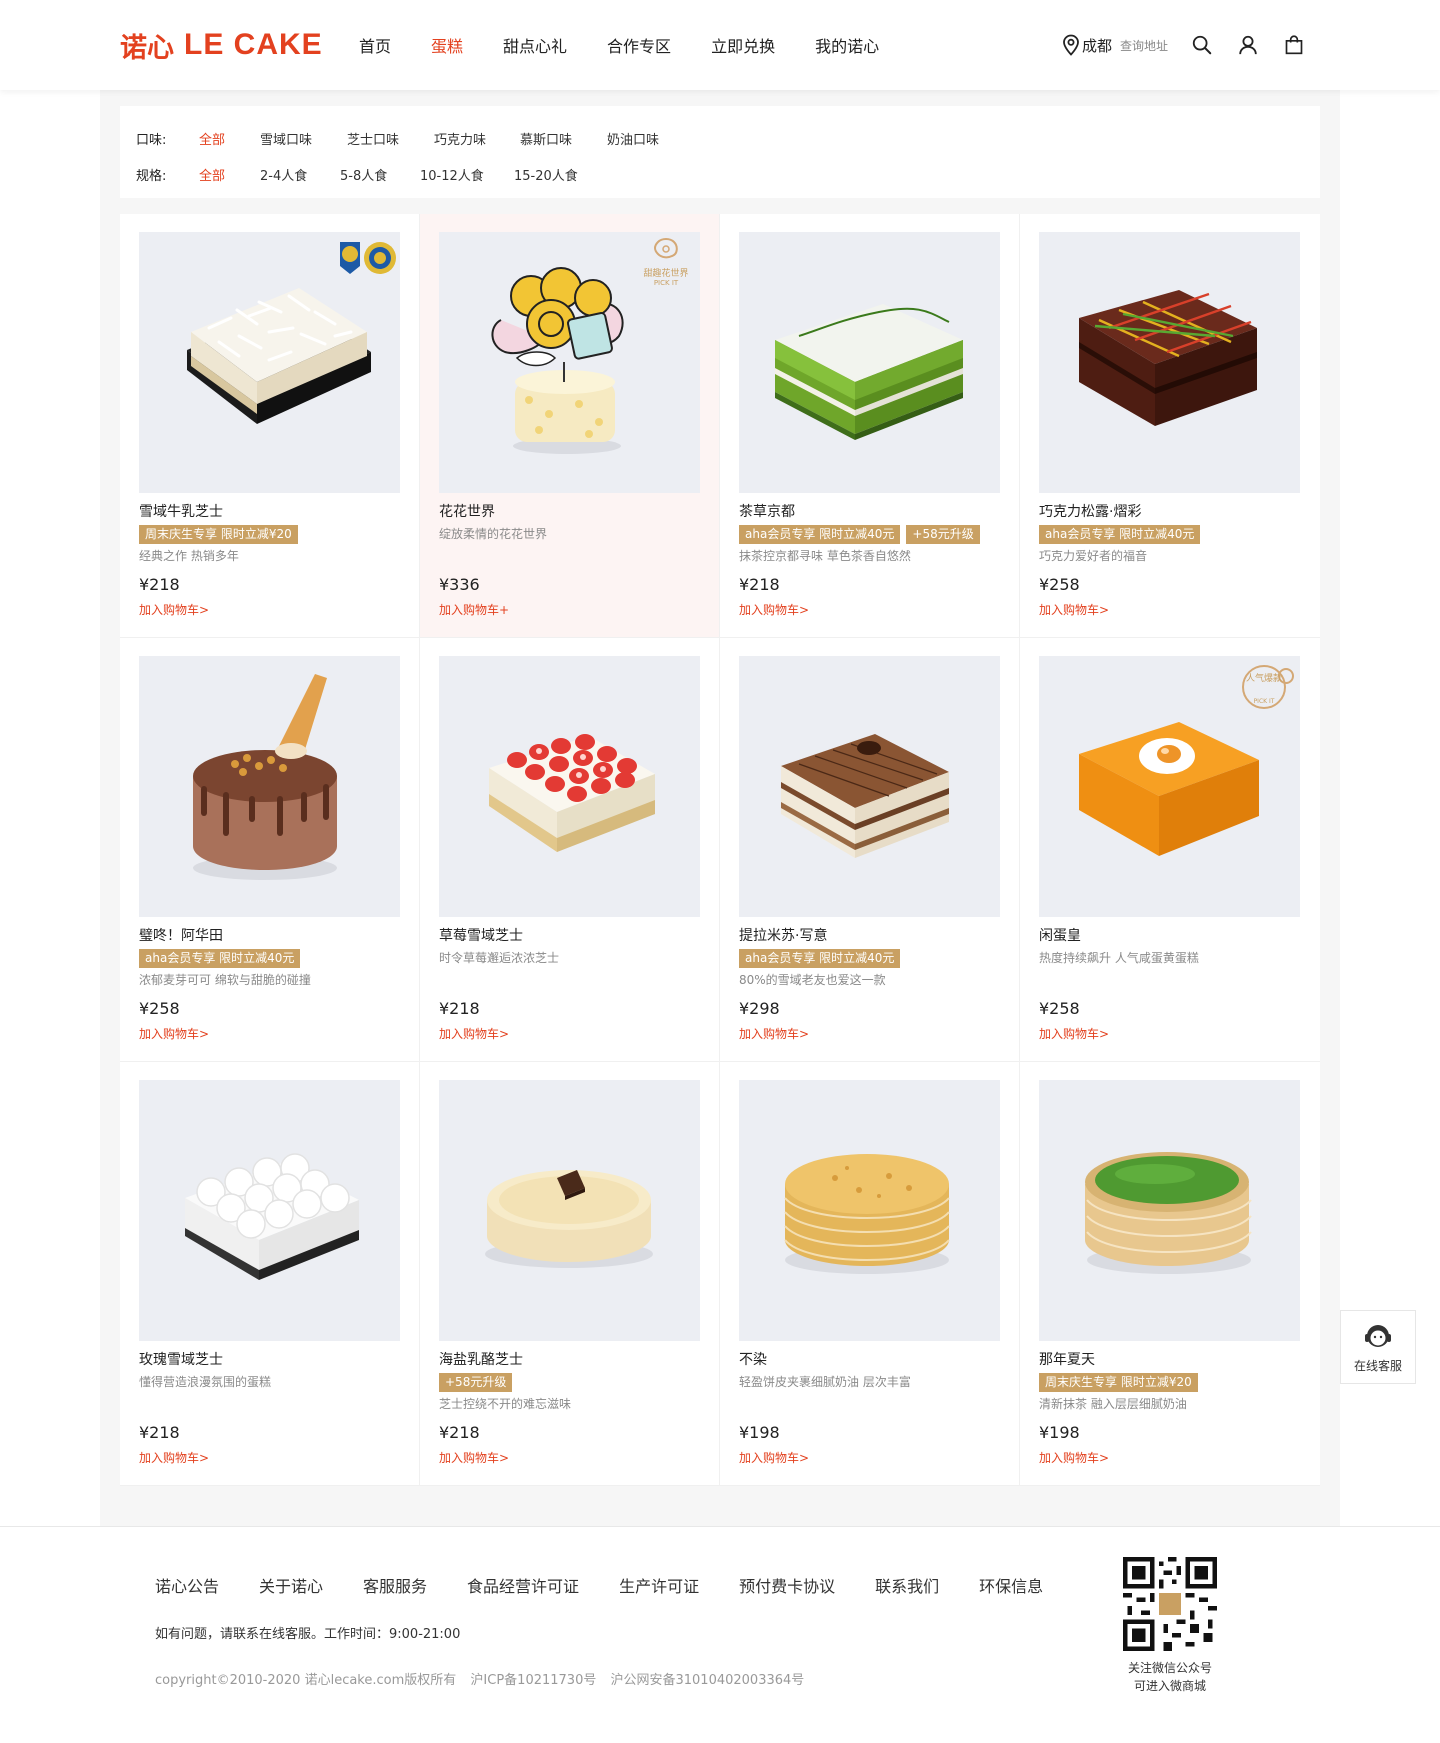 The image size is (1440, 1743). Describe the element at coordinates (523, 1585) in the screenshot. I see `footer-link-food-license: 食品经营许可证` at that location.